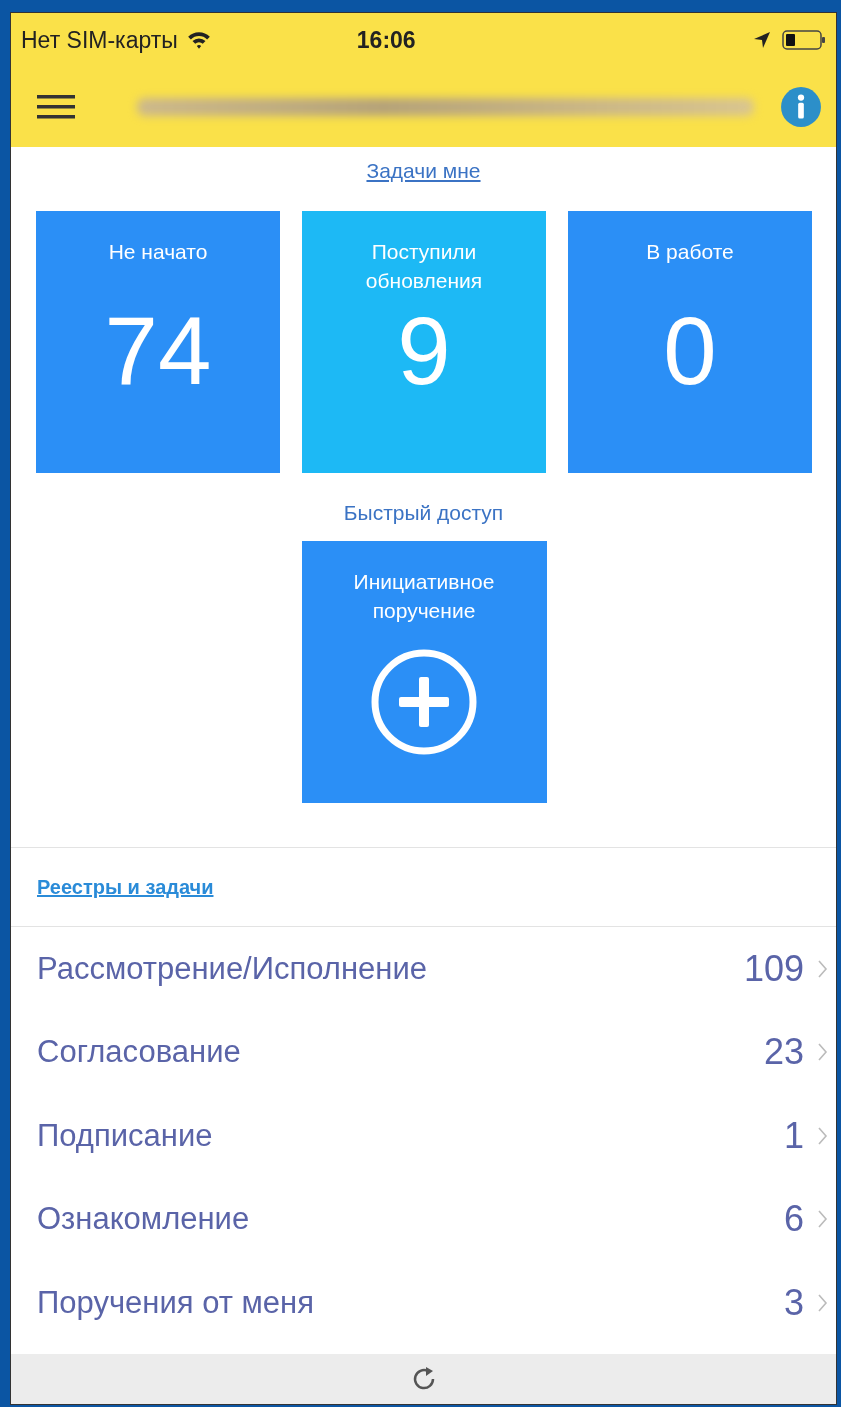  What do you see at coordinates (125, 887) in the screenshot?
I see `registers-link: Реестры и задачи` at bounding box center [125, 887].